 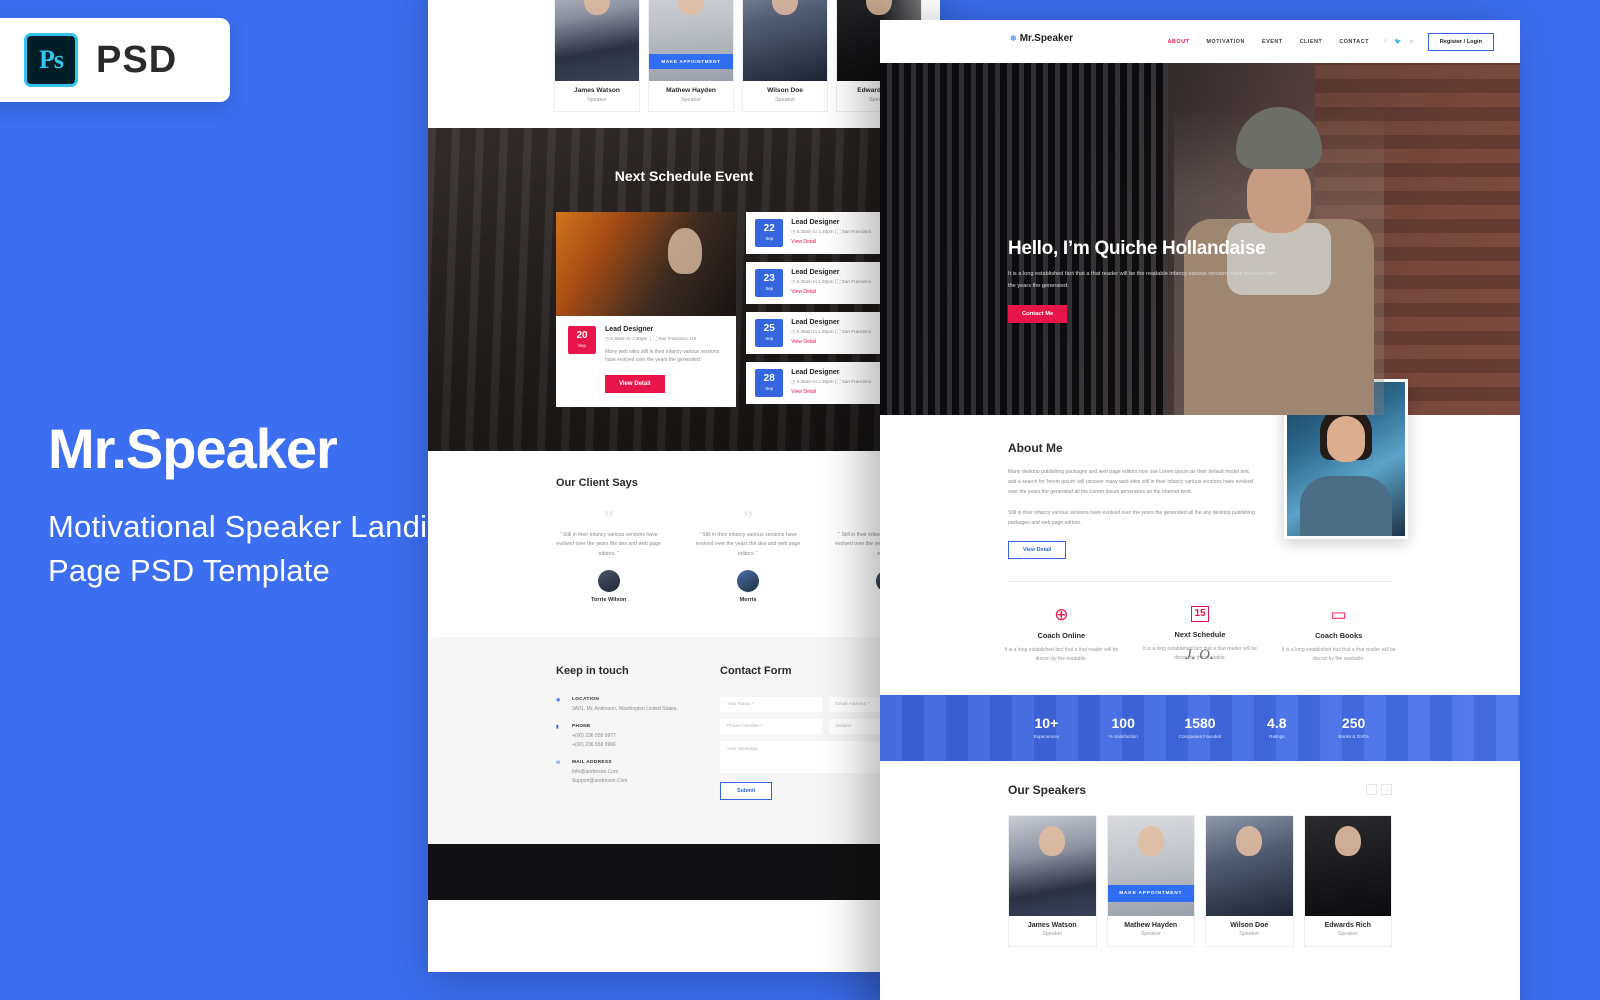 I want to click on a-featured-date-badge: 20 Sep, so click(x=582, y=339).